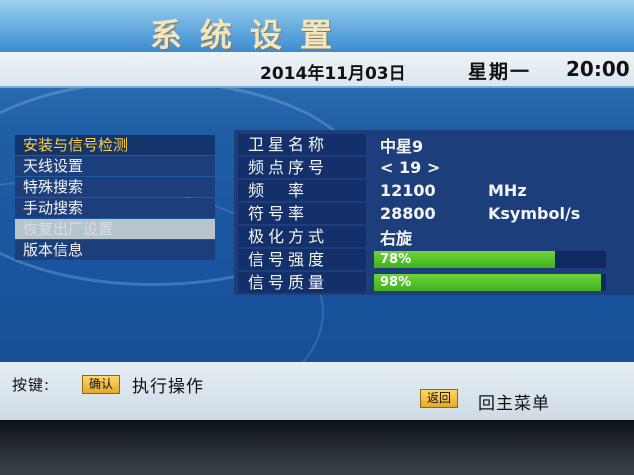 The width and height of the screenshot is (634, 475). Describe the element at coordinates (514, 404) in the screenshot. I see `back-action-text: 回主菜单` at that location.